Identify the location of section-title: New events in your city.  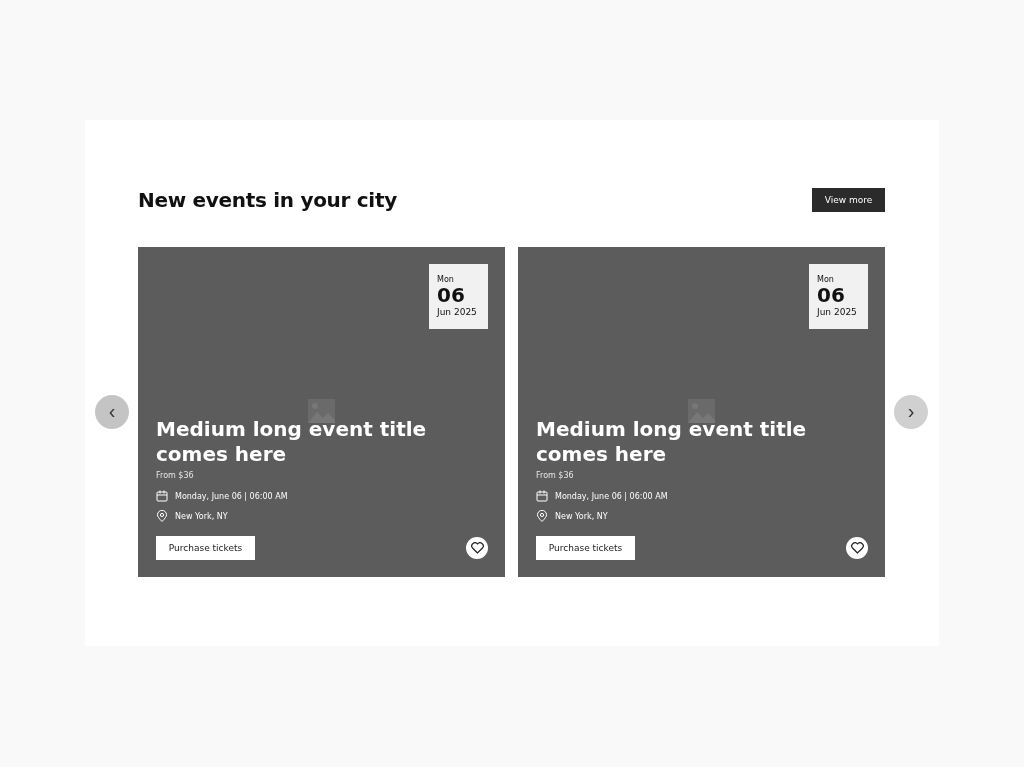
(267, 200).